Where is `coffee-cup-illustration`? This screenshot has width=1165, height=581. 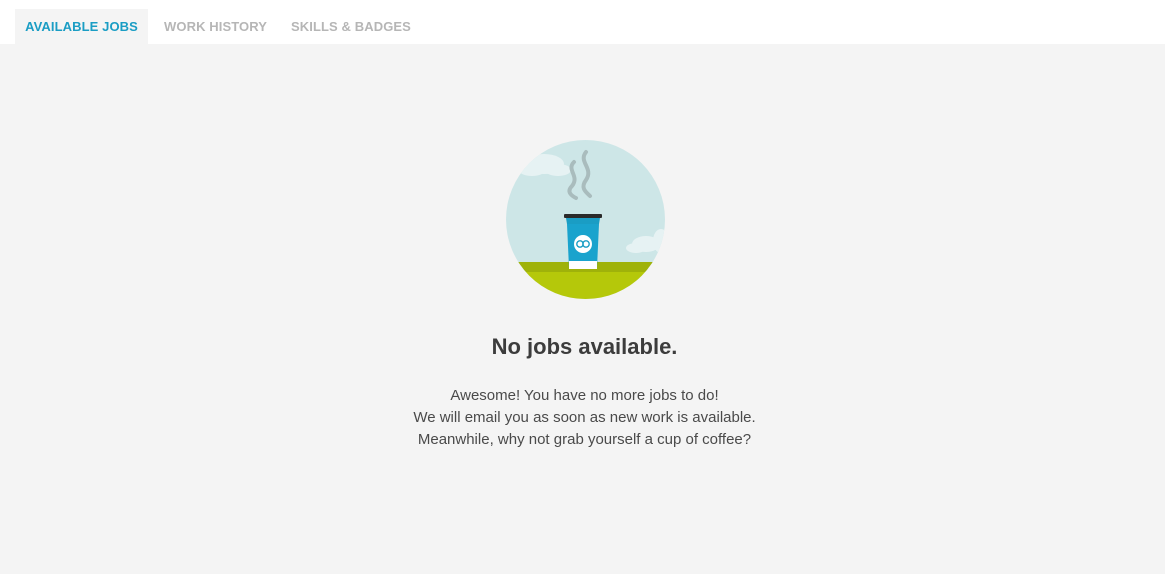 coffee-cup-illustration is located at coordinates (585, 219).